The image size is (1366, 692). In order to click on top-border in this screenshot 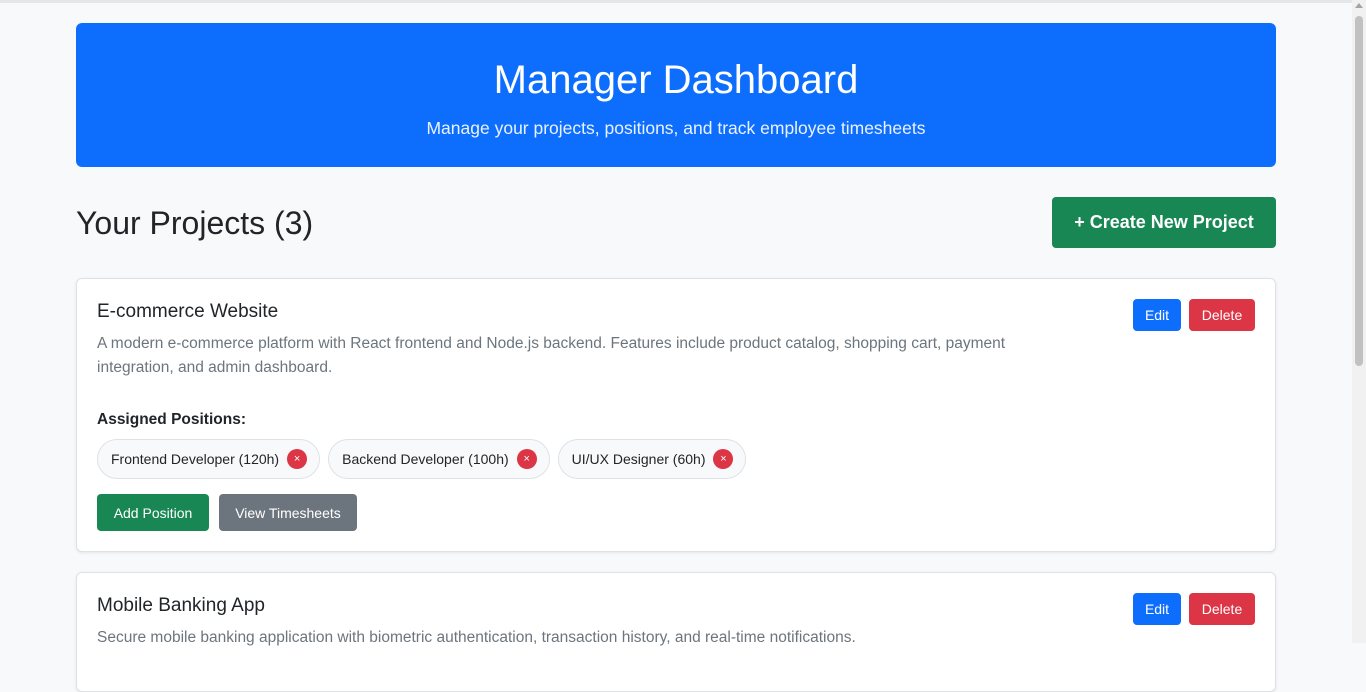, I will do `click(676, 1)`.